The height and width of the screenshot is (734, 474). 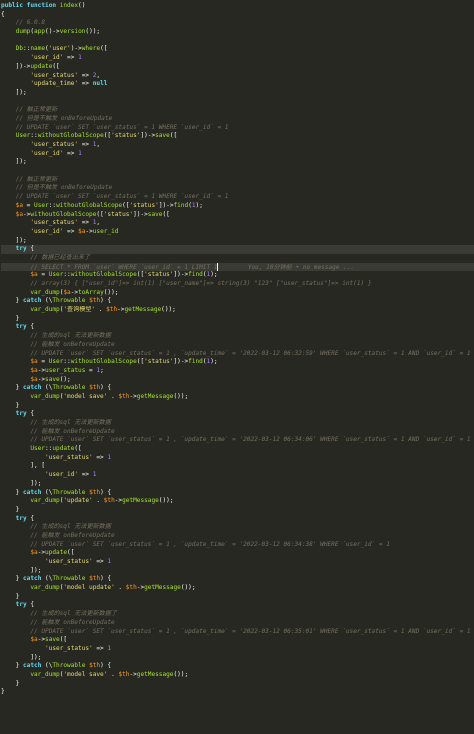 What do you see at coordinates (237, 232) in the screenshot?
I see `code-line: 'user_id' => $a->user_id` at bounding box center [237, 232].